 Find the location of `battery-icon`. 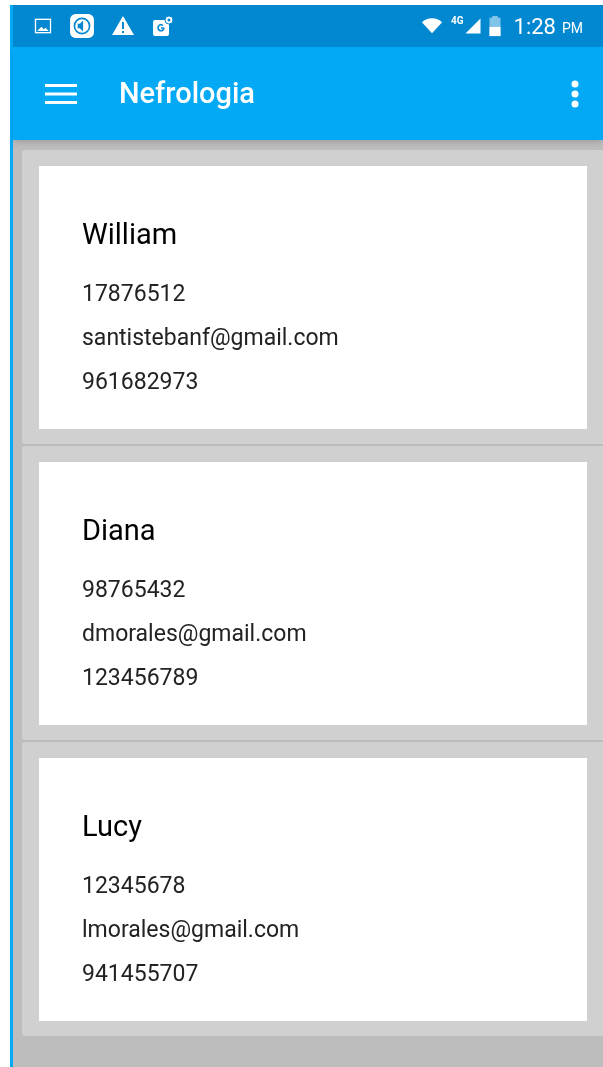

battery-icon is located at coordinates (494, 26).